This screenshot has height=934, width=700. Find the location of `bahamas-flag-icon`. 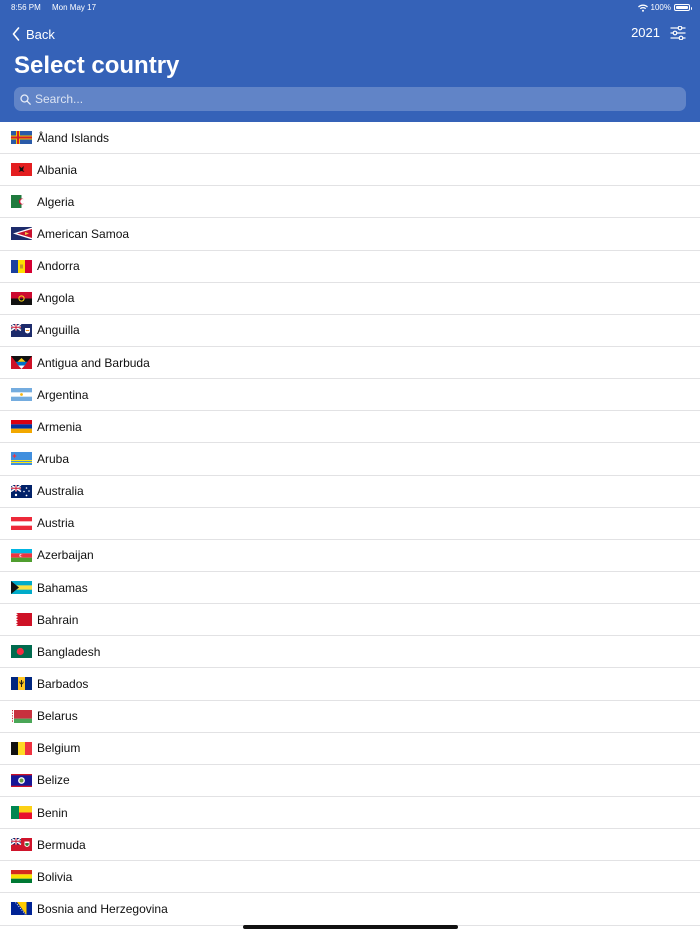

bahamas-flag-icon is located at coordinates (21, 588).